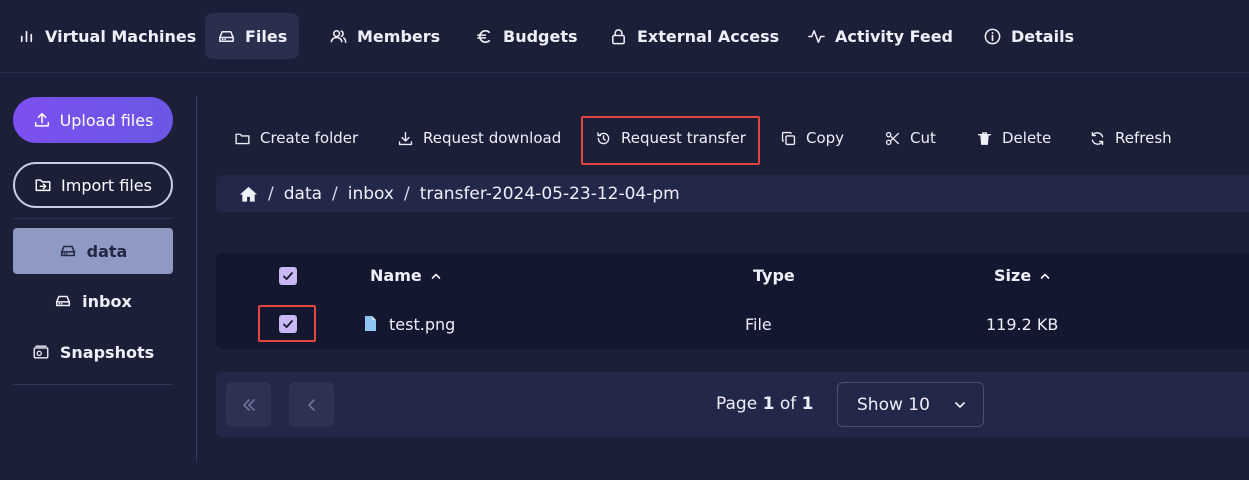 This screenshot has width=1249, height=480. I want to click on upload-files-button: Upload files, so click(93, 120).